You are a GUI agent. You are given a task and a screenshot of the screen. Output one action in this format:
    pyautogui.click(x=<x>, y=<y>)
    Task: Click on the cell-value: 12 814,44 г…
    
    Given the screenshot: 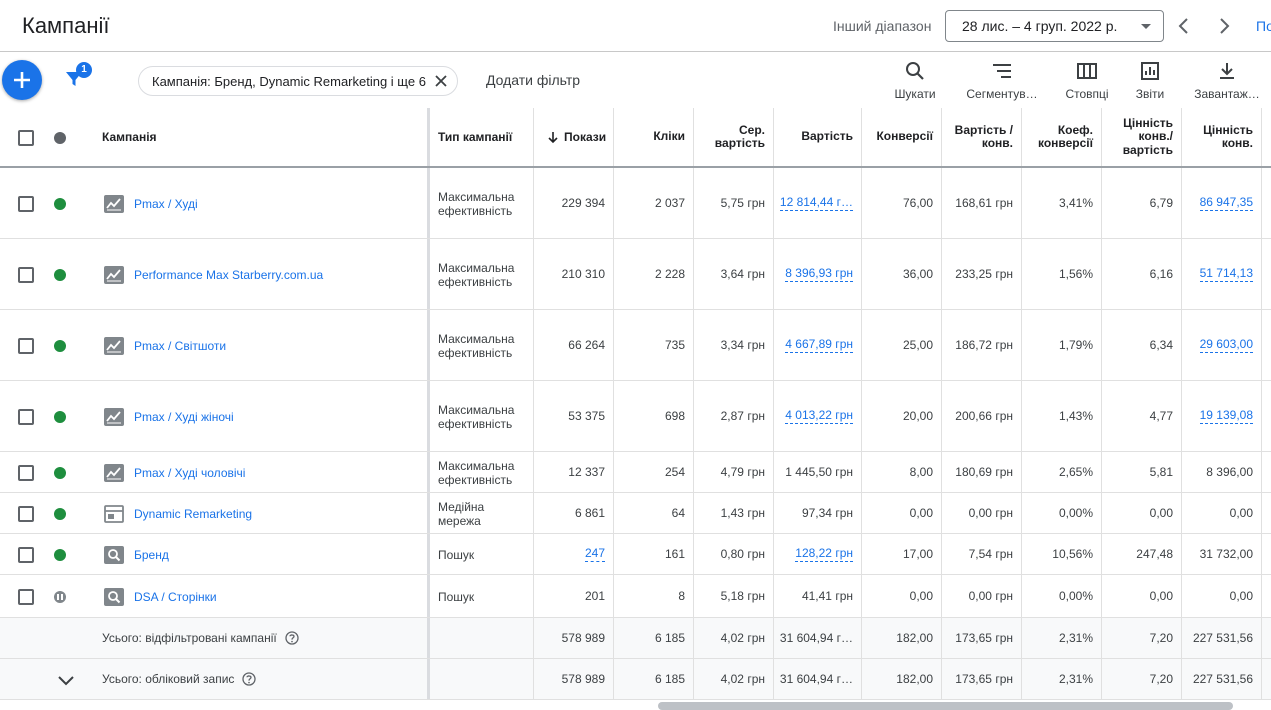 What is the action you would take?
    pyautogui.click(x=816, y=203)
    